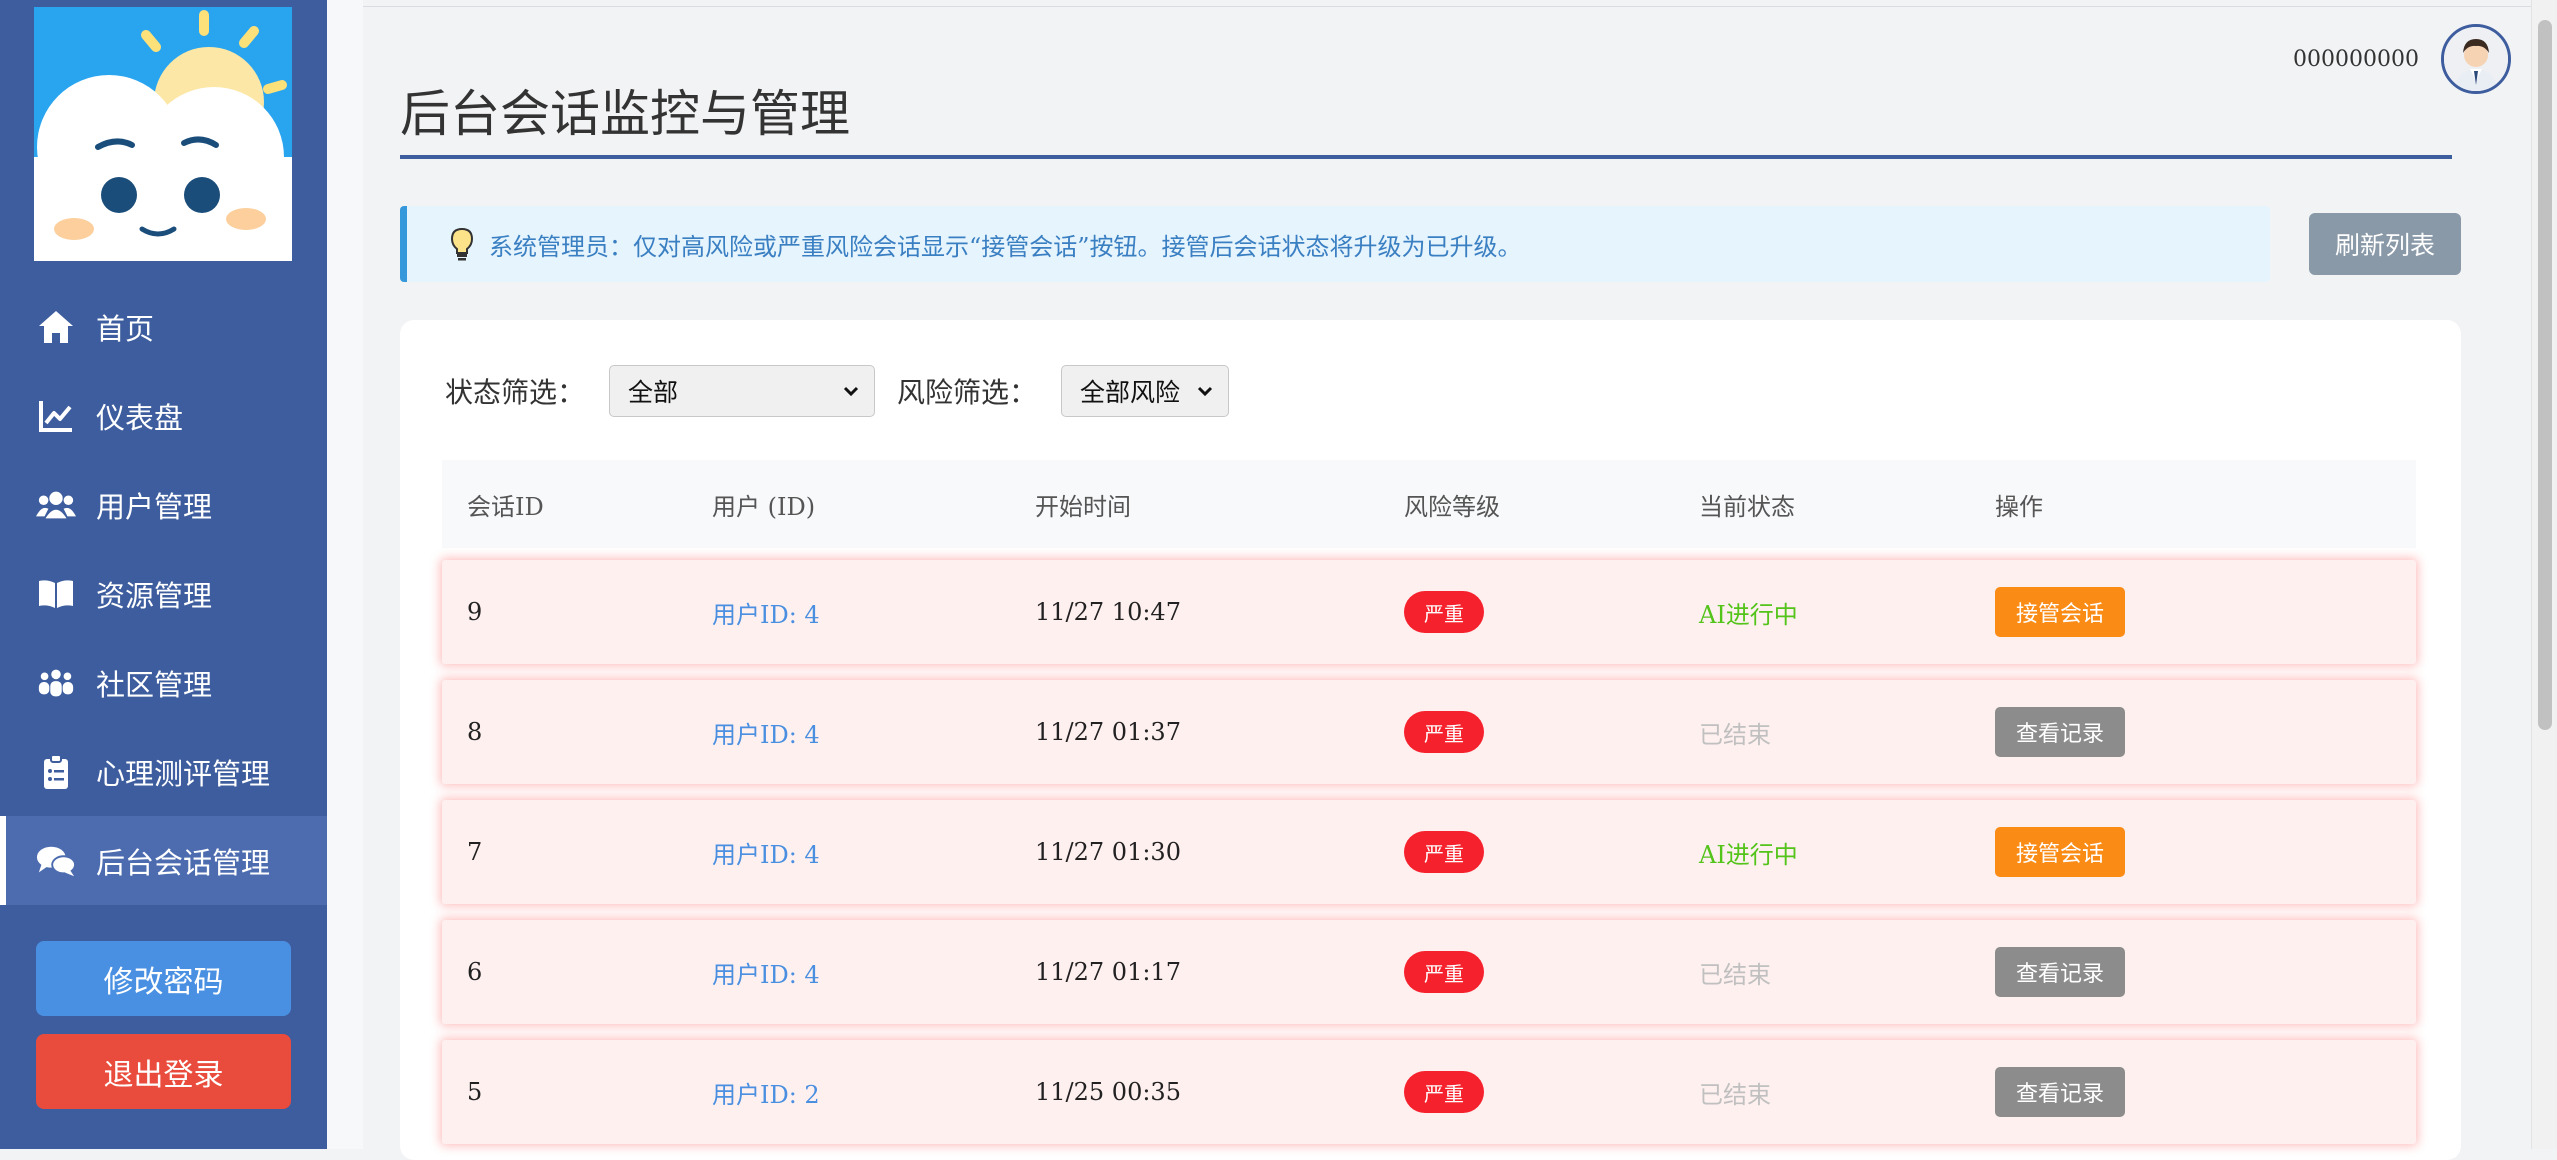  I want to click on sidebar-item-community: 社区管理, so click(163, 682).